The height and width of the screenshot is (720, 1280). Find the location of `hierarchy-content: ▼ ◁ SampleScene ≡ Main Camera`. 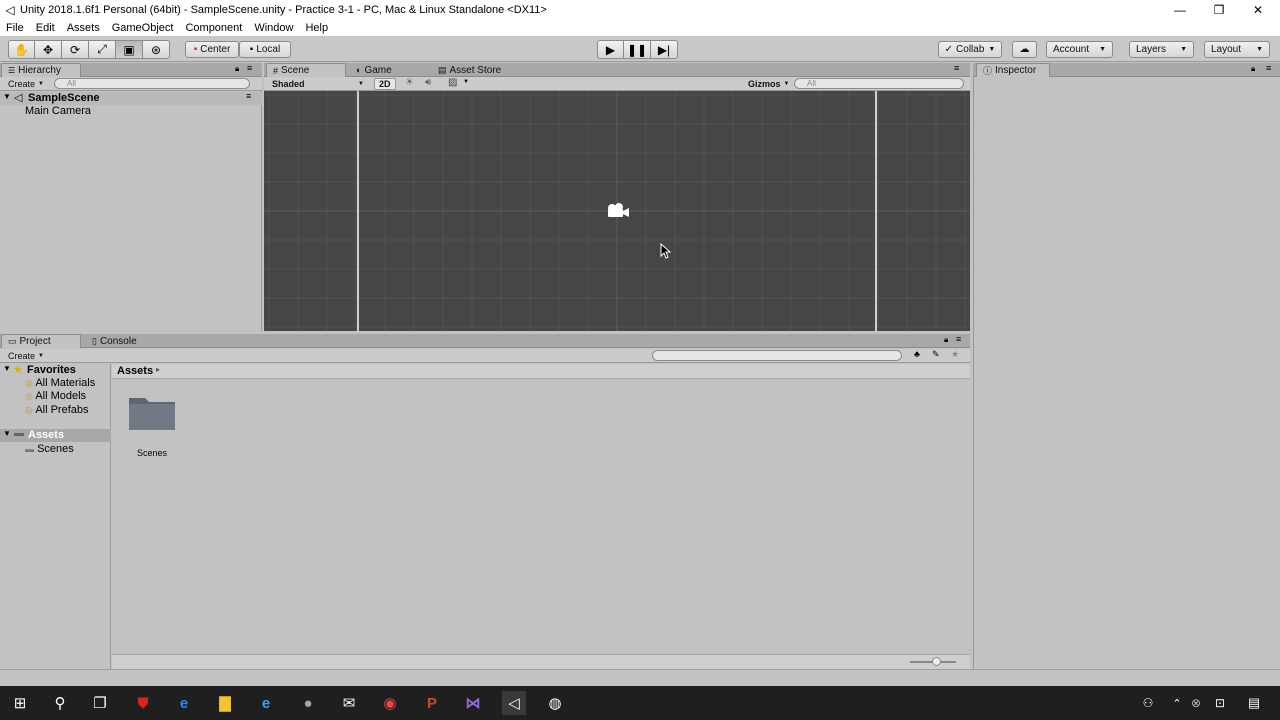

hierarchy-content: ▼ ◁ SampleScene ≡ Main Camera is located at coordinates (131, 211).